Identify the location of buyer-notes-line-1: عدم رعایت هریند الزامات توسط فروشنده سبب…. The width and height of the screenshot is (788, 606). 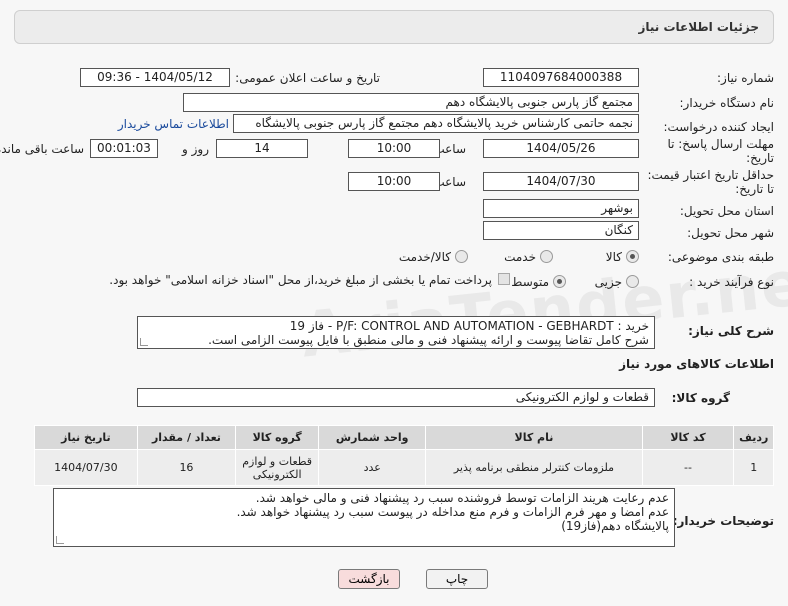
(462, 498).